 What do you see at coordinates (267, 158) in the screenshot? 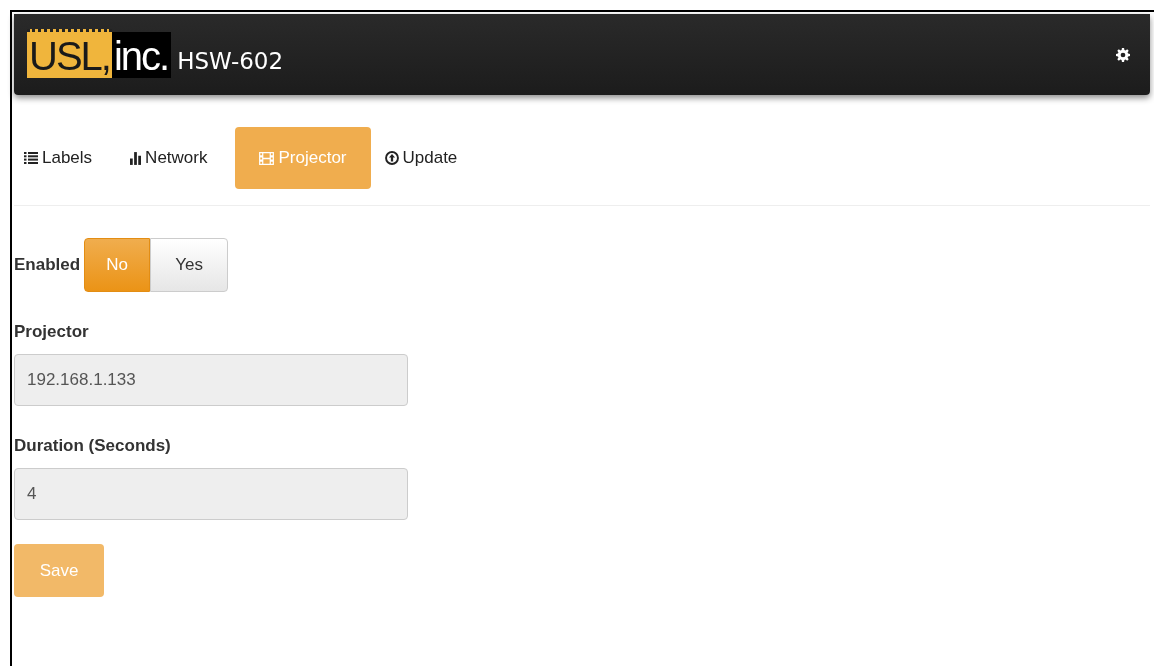
I see `film-icon` at bounding box center [267, 158].